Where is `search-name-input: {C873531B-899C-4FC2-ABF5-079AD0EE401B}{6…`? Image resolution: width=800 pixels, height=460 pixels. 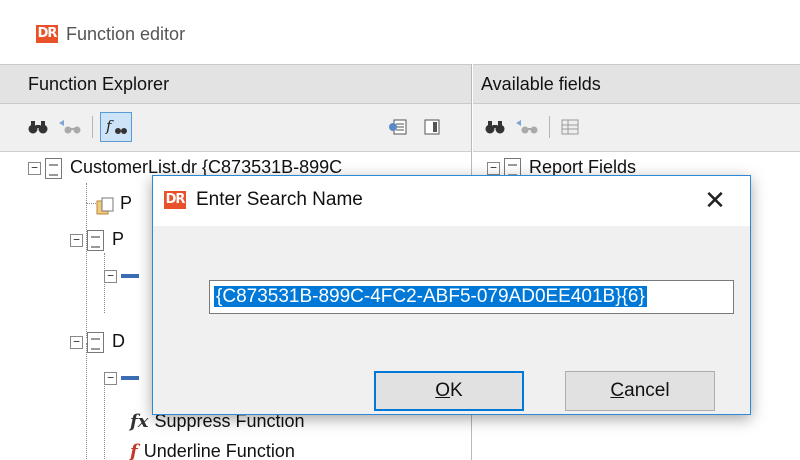 search-name-input: {C873531B-899C-4FC2-ABF5-079AD0EE401B}{6… is located at coordinates (471, 297).